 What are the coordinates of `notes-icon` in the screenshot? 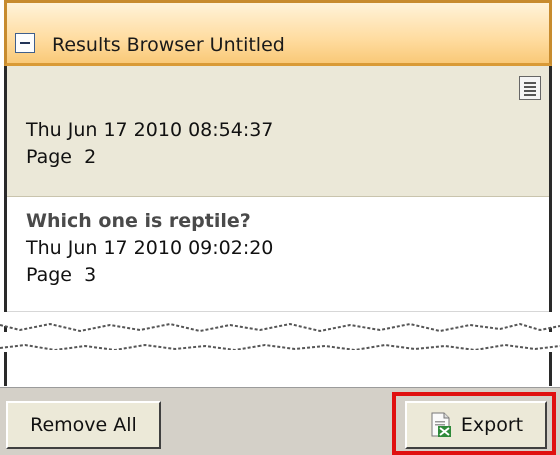 It's located at (530, 88).